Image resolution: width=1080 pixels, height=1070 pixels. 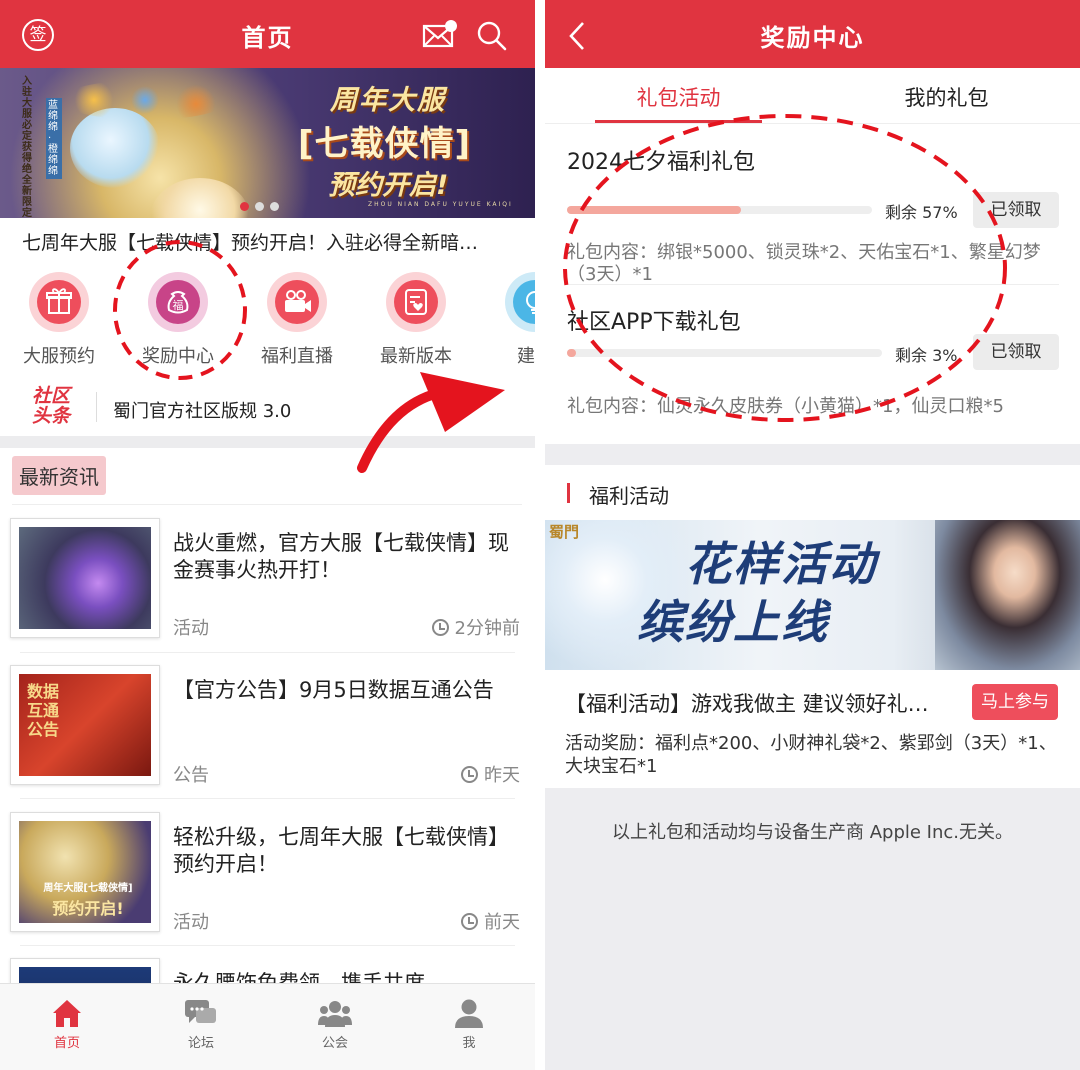 I want to click on lucky-bag-icon: 福, so click(x=178, y=302).